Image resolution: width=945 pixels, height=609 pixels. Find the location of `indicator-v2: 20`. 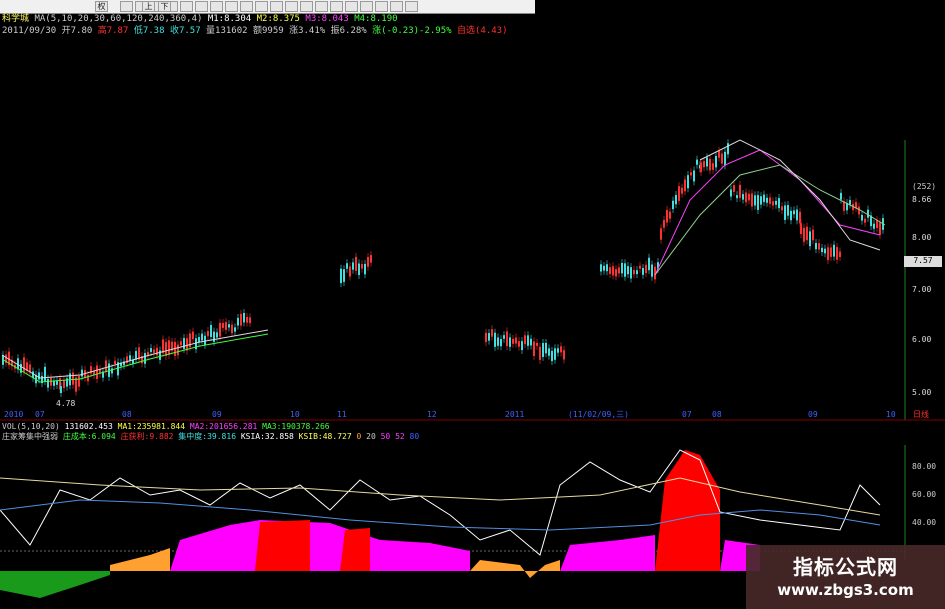

indicator-v2: 20 is located at coordinates (371, 436).